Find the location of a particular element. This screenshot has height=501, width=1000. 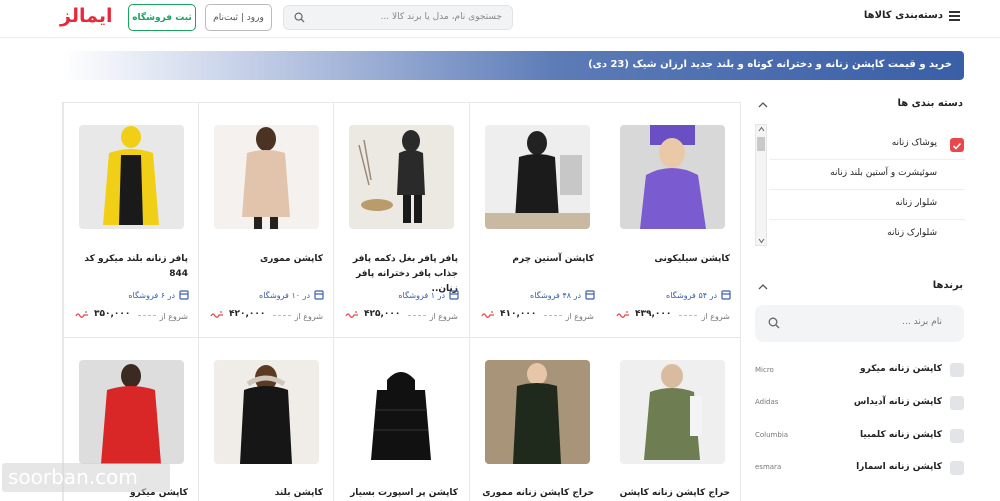

category-checkbox-women-clothing is located at coordinates (957, 145).